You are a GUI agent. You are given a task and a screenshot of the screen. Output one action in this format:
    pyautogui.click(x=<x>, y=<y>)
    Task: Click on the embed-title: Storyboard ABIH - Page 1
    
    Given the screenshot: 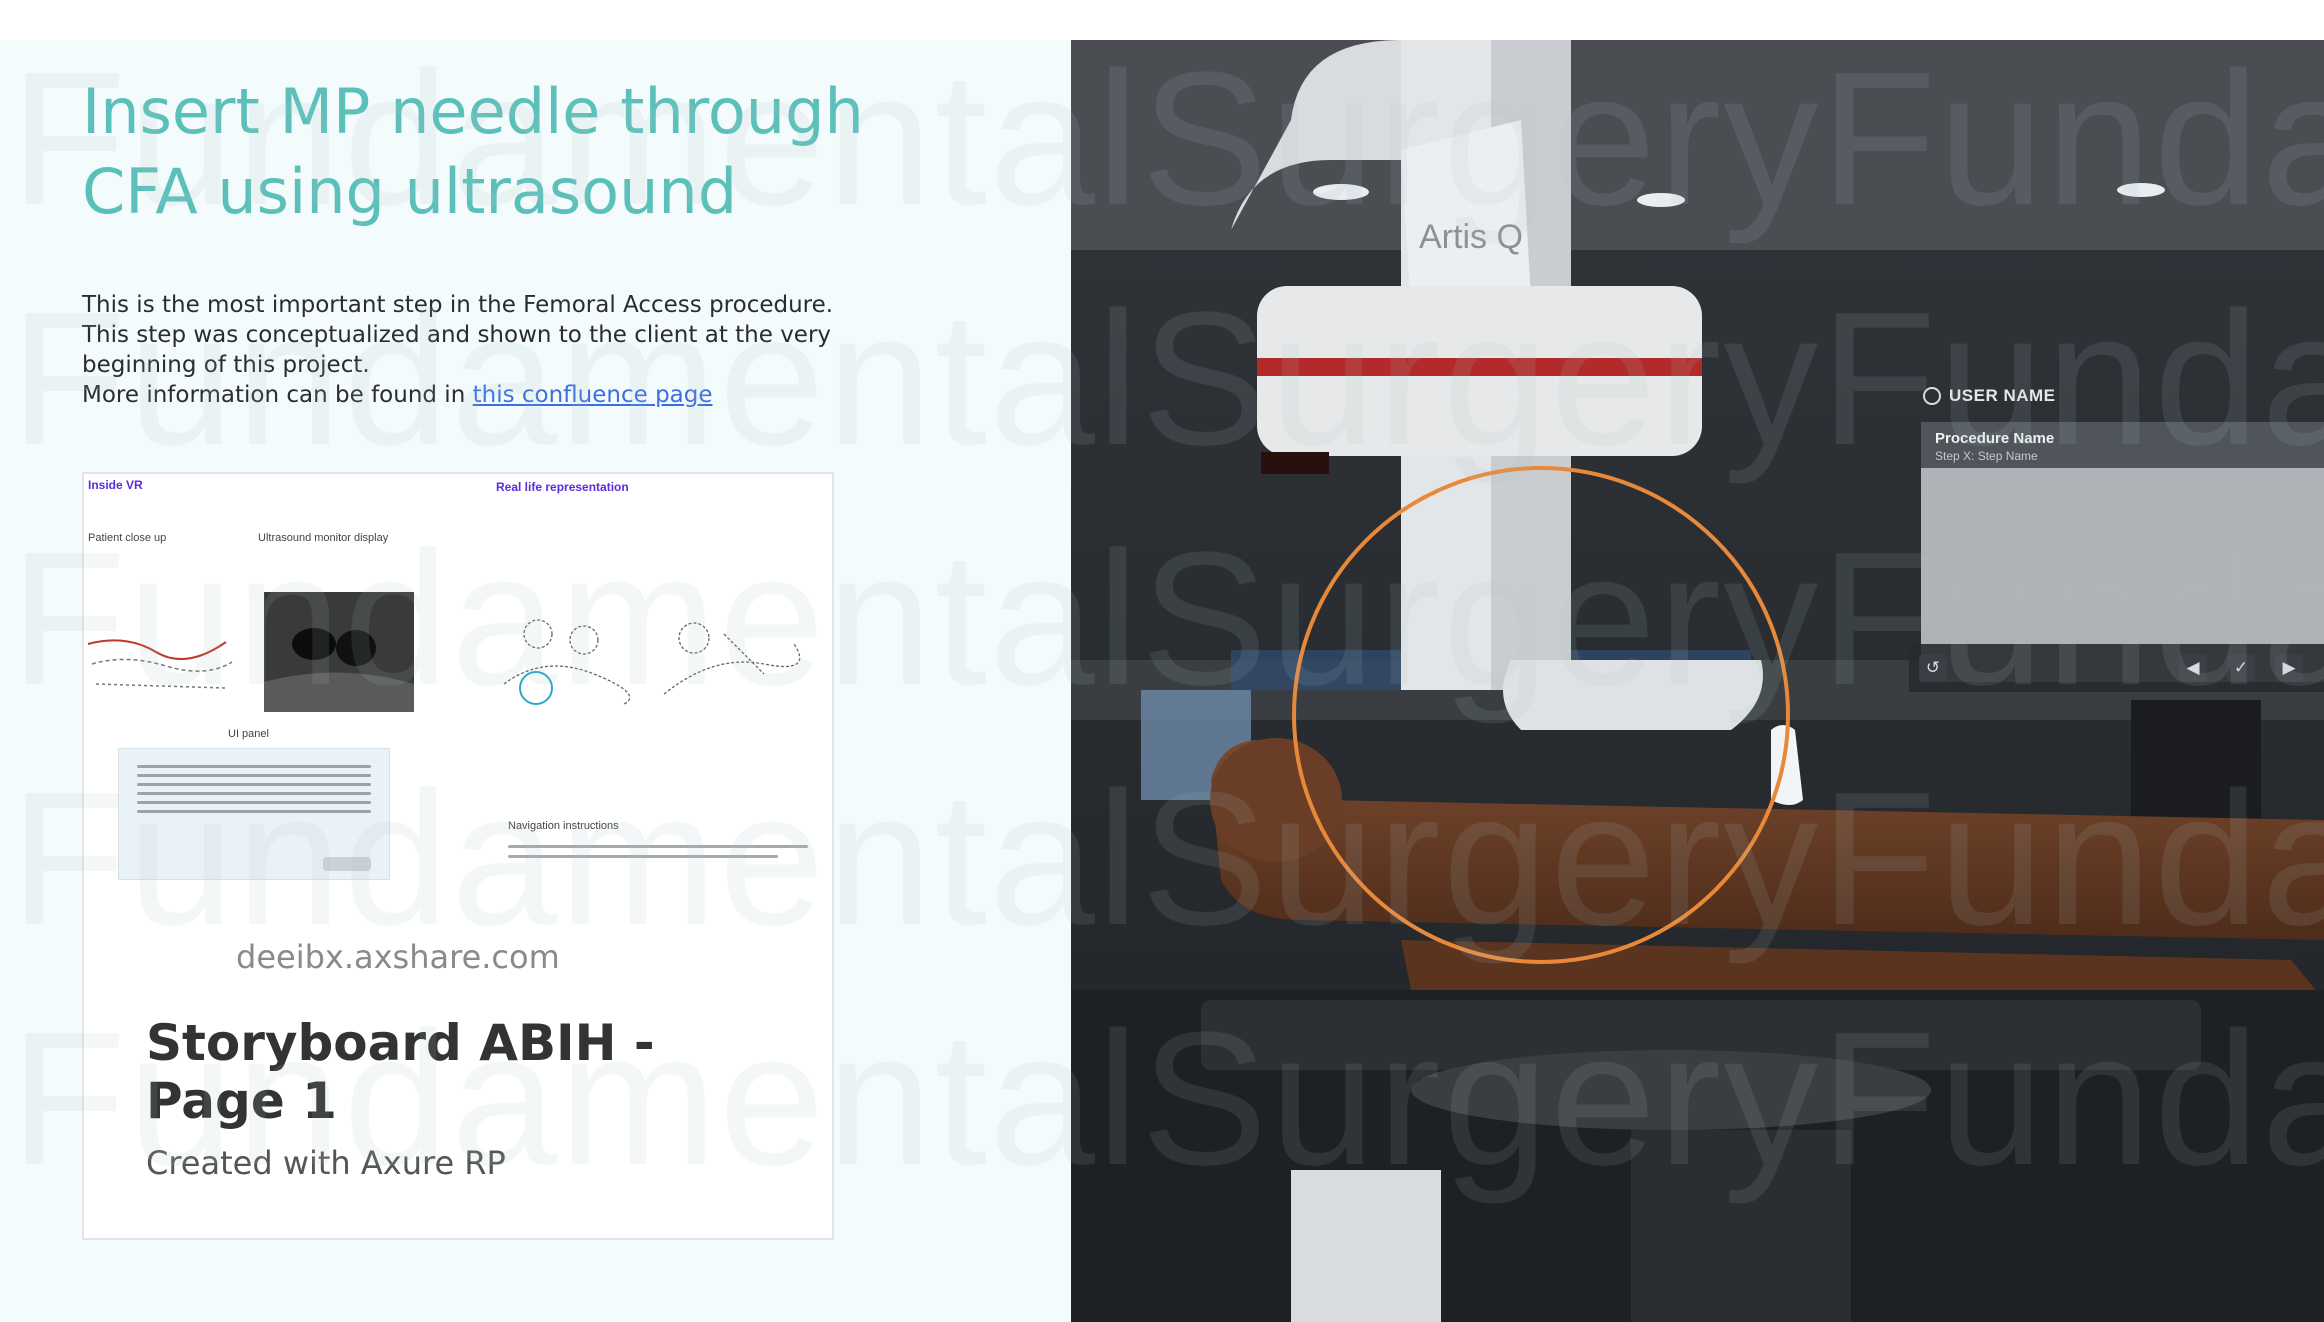 What is the action you would take?
    pyautogui.click(x=471, y=1072)
    